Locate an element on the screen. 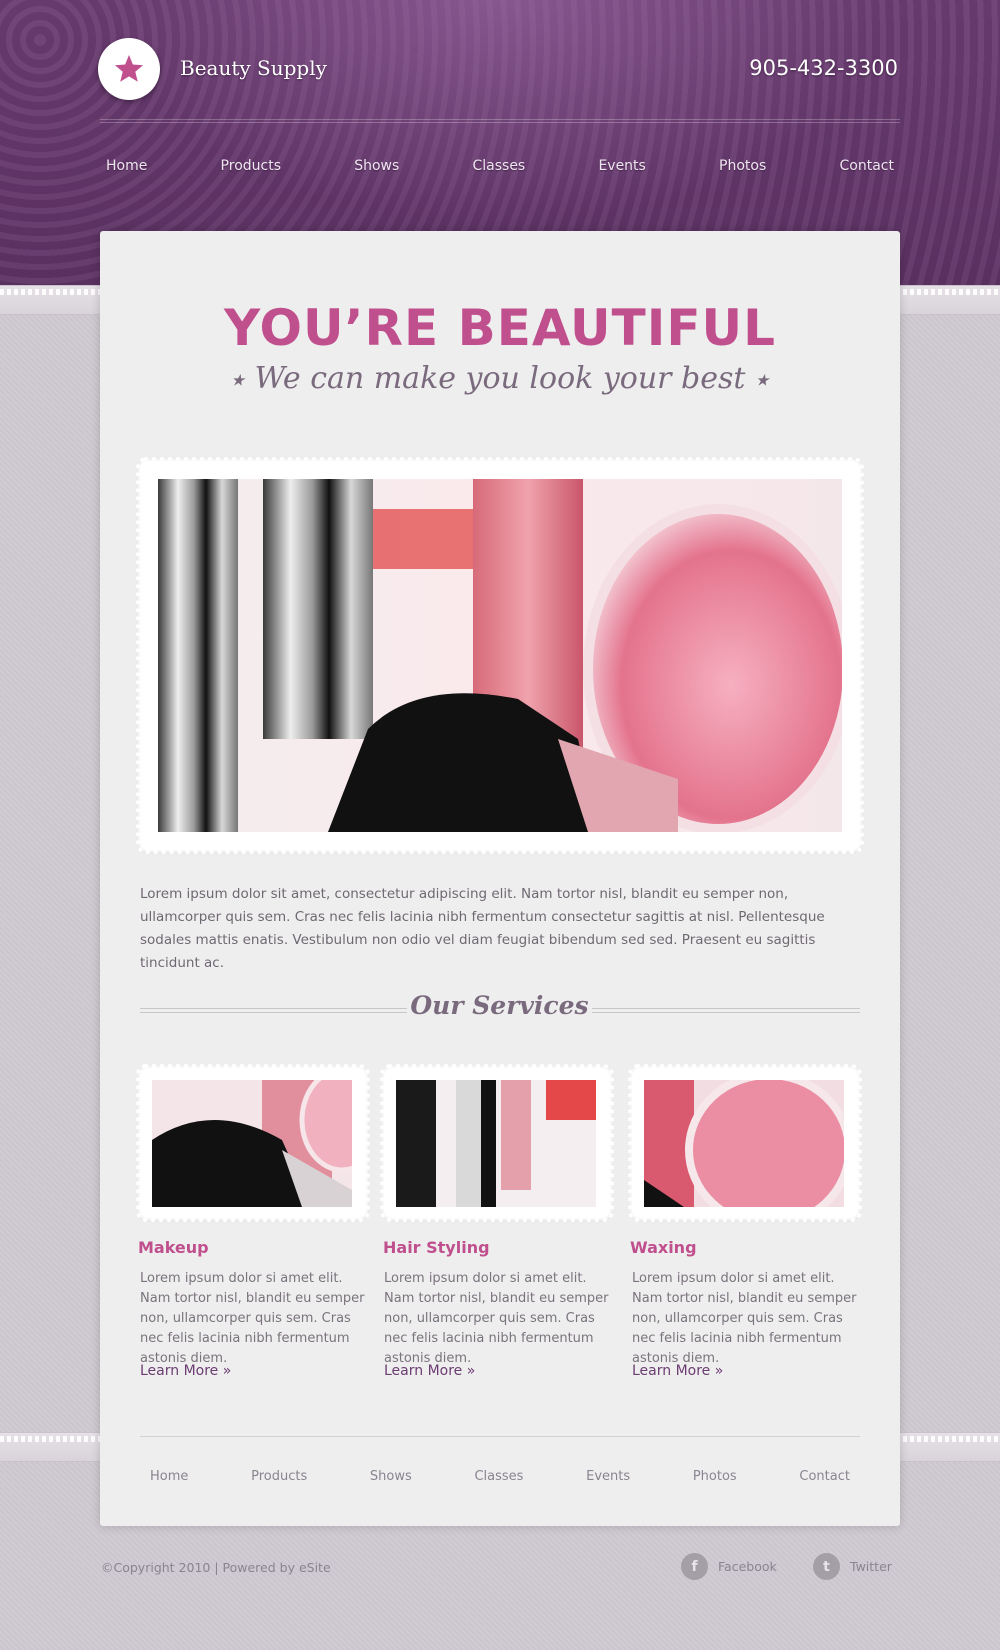  footer-nav-products: Products is located at coordinates (279, 1476).